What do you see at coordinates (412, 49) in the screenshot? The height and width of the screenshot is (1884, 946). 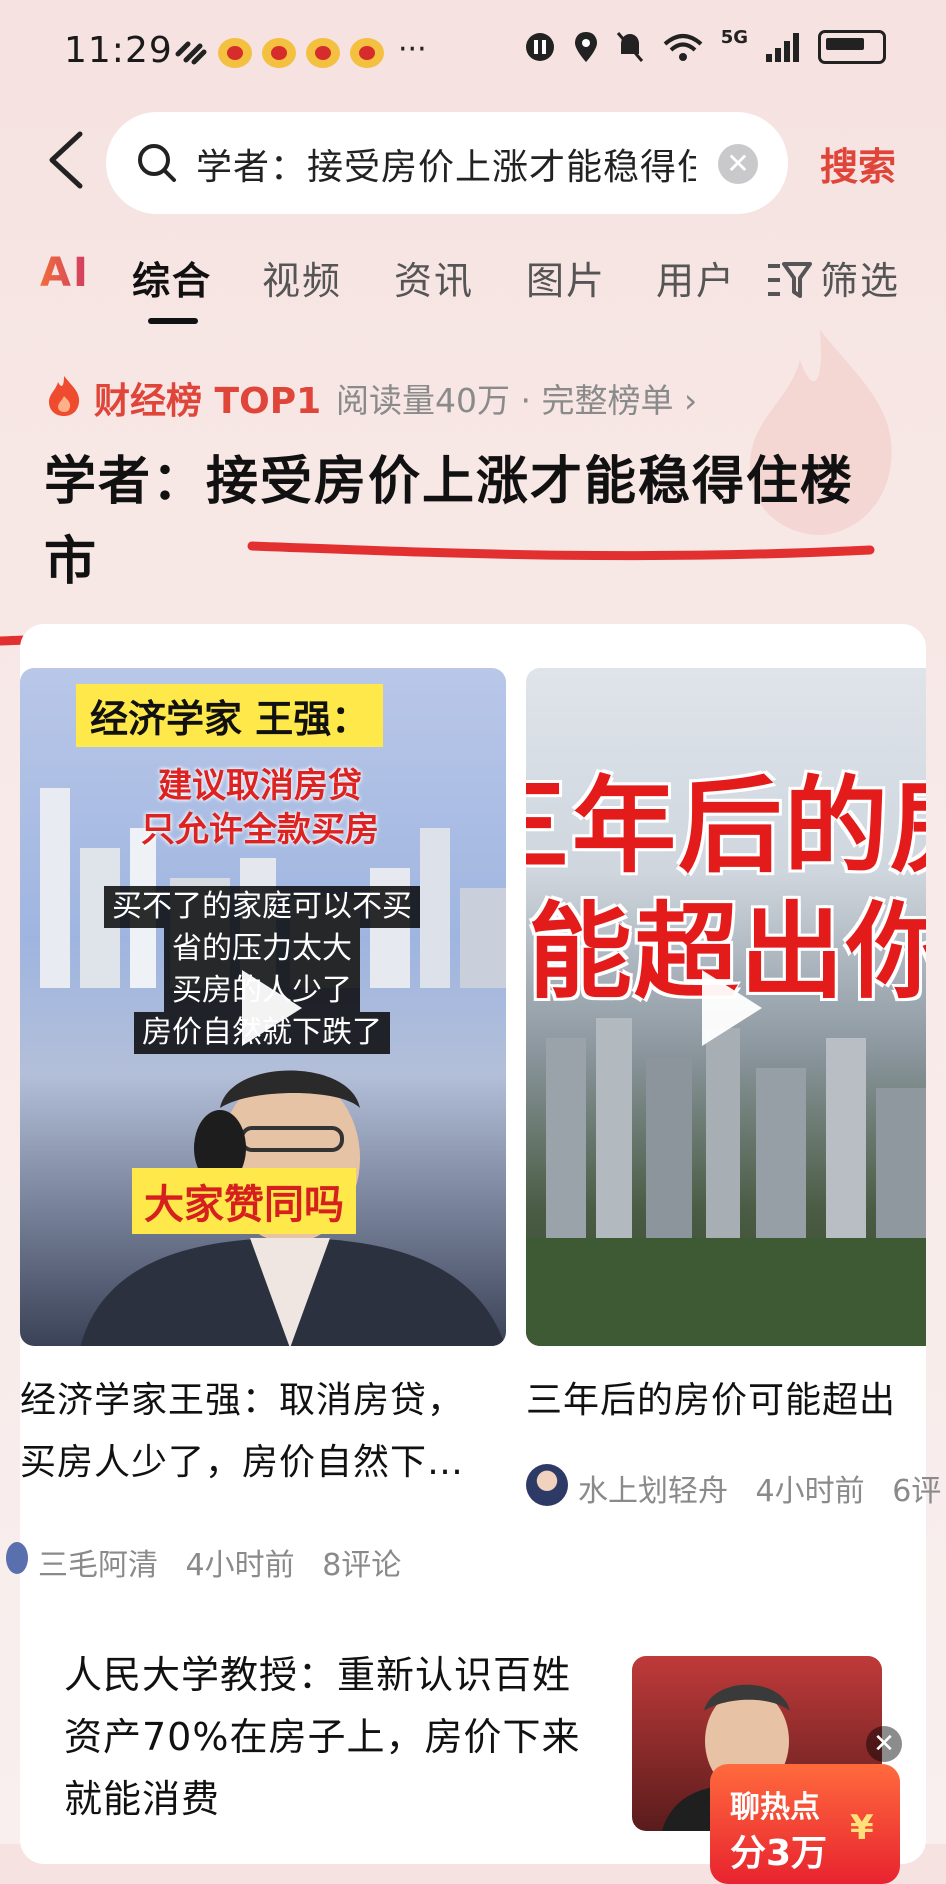 I see `more-notifications-icon: ···` at bounding box center [412, 49].